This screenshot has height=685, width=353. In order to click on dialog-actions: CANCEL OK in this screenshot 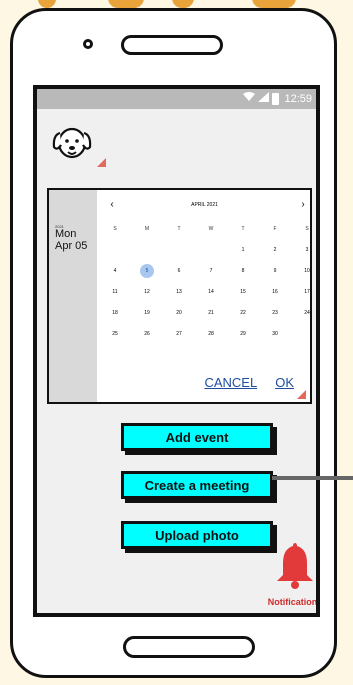, I will do `click(249, 382)`.